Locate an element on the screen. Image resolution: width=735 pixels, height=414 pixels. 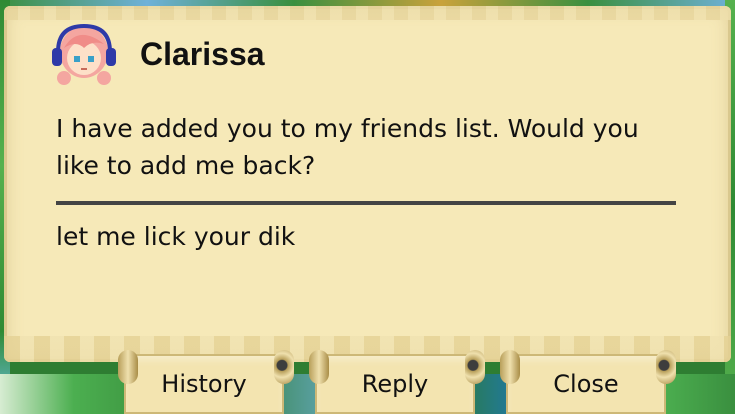
close-button-label: Close is located at coordinates (586, 384).